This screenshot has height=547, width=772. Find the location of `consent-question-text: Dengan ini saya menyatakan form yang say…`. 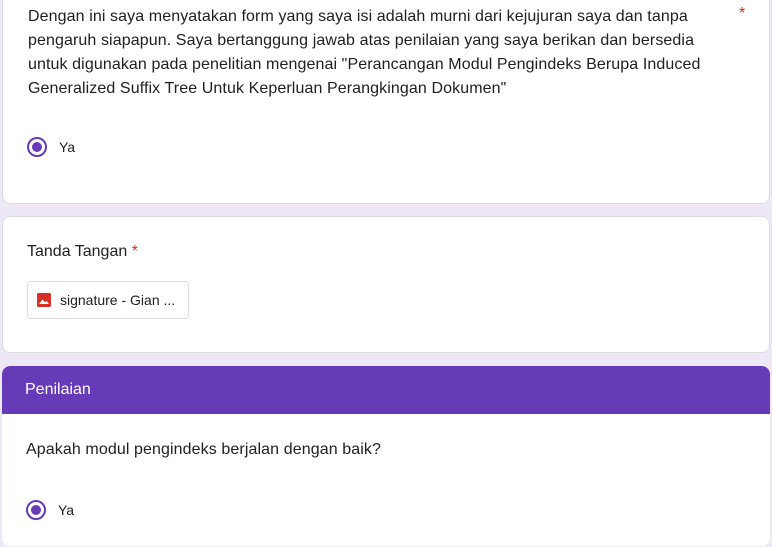

consent-question-text: Dengan ini saya menyatakan form yang say… is located at coordinates (364, 52).